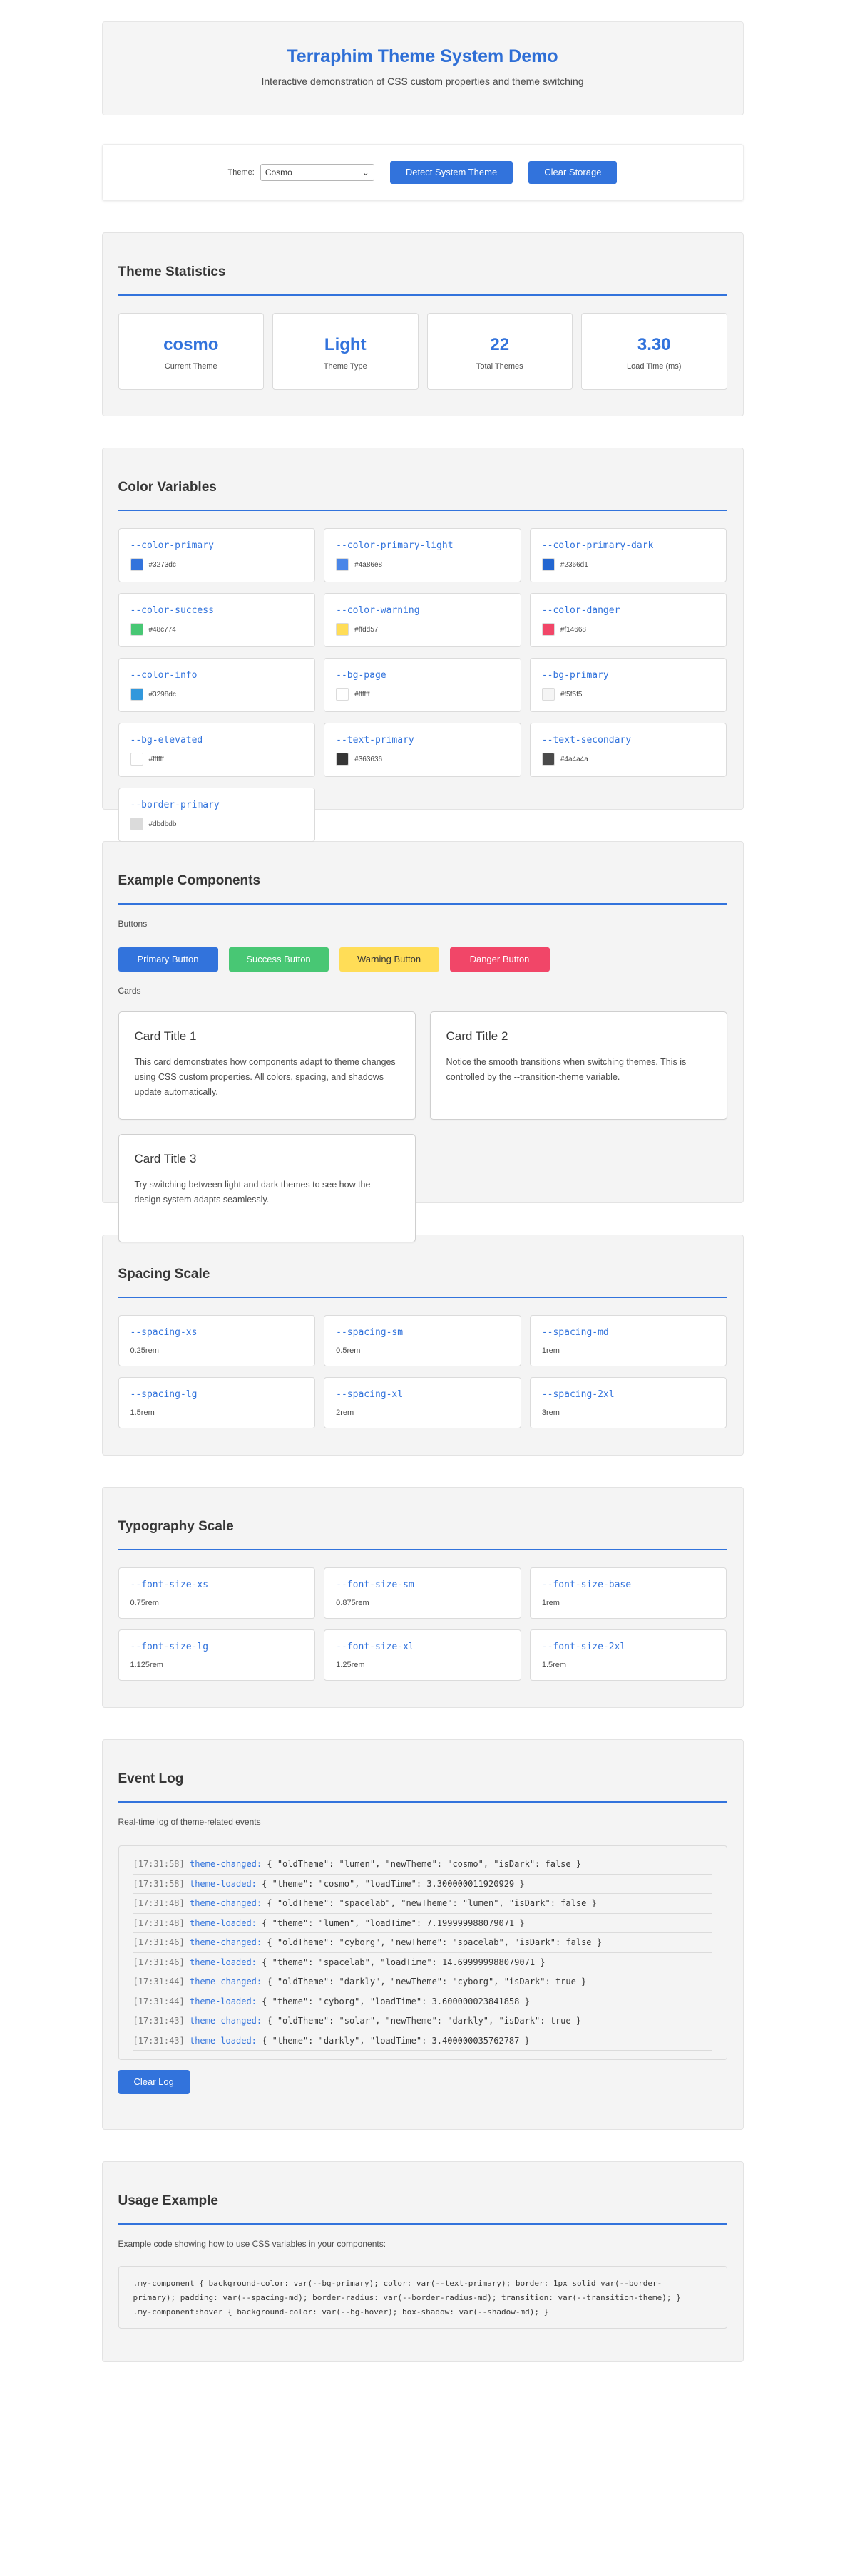 This screenshot has height=2576, width=845. Describe the element at coordinates (422, 629) in the screenshot. I see `color-variable-row: #ffdd57` at that location.